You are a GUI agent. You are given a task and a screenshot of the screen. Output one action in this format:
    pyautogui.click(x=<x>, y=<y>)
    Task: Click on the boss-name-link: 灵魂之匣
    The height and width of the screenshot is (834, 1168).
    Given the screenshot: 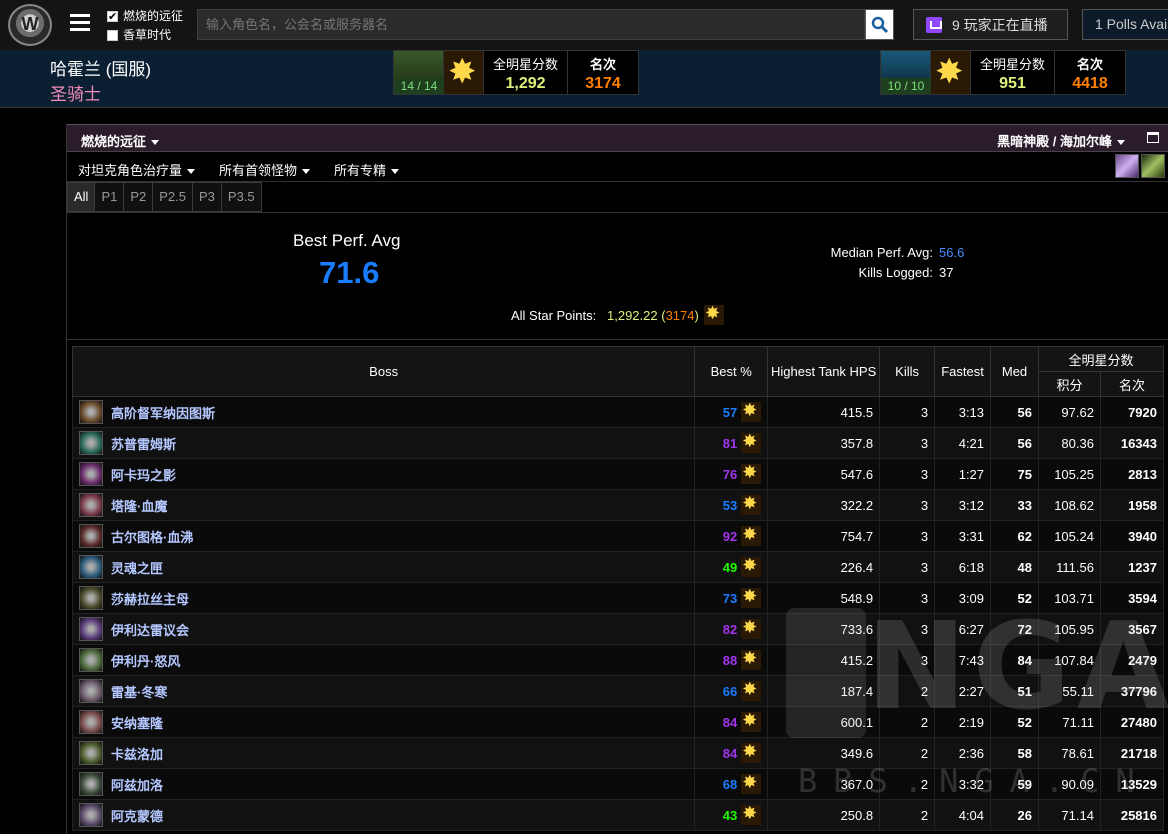 What is the action you would take?
    pyautogui.click(x=137, y=567)
    